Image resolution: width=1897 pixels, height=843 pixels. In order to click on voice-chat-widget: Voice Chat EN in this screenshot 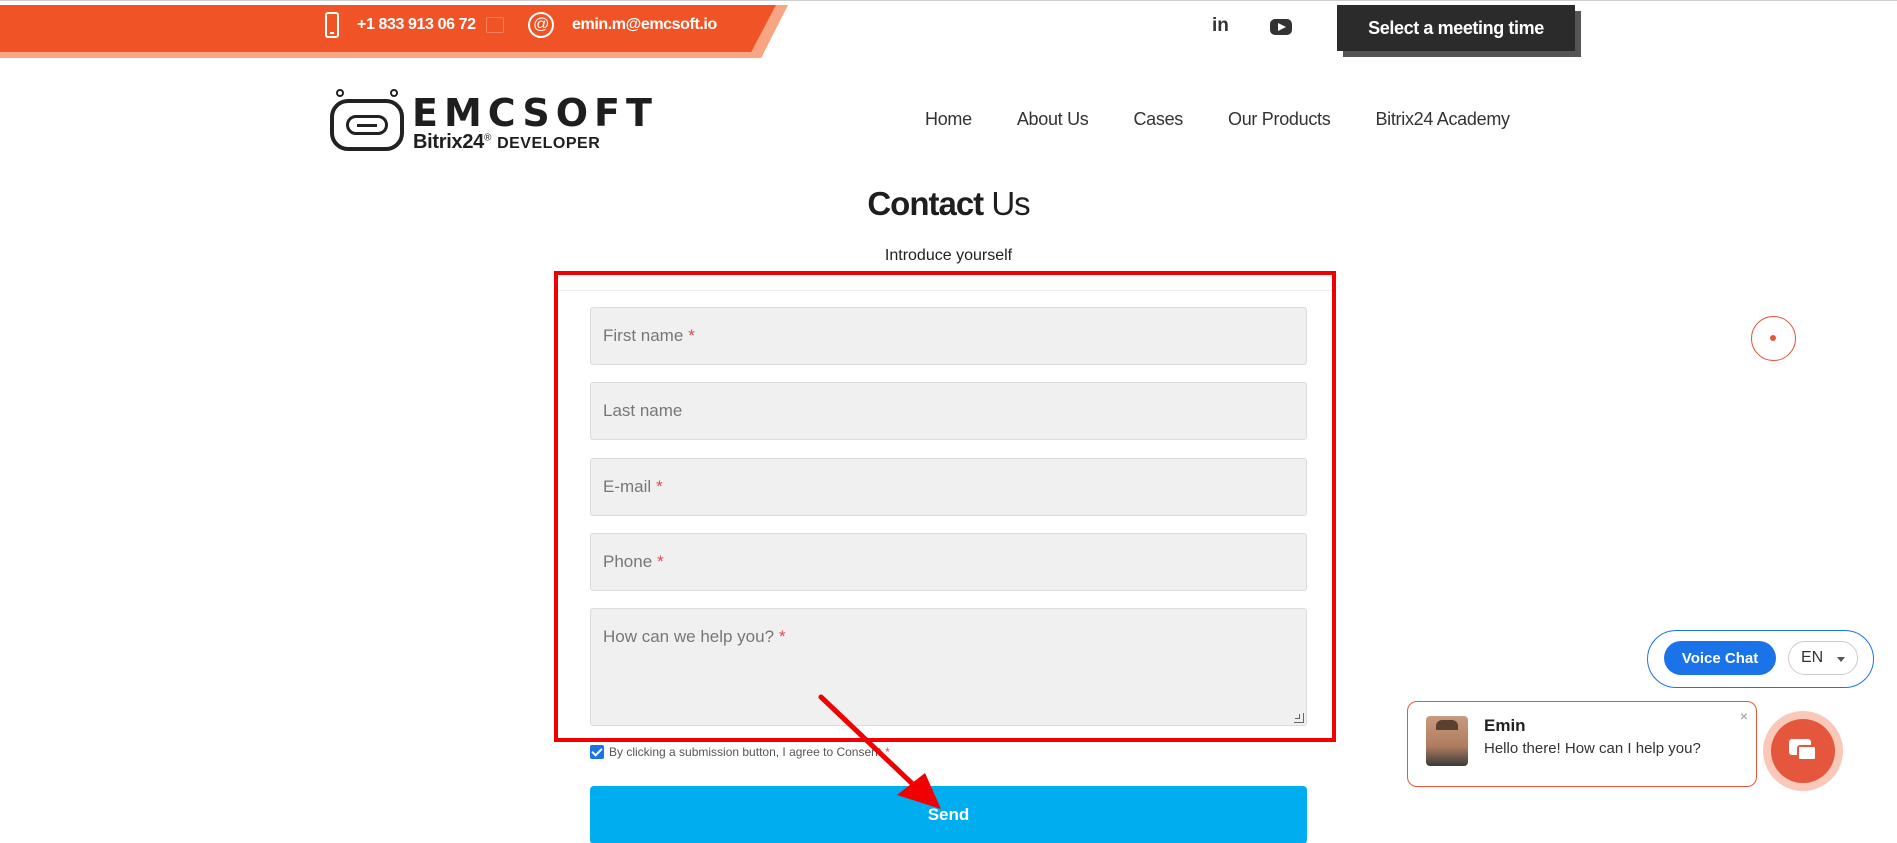, I will do `click(1760, 659)`.